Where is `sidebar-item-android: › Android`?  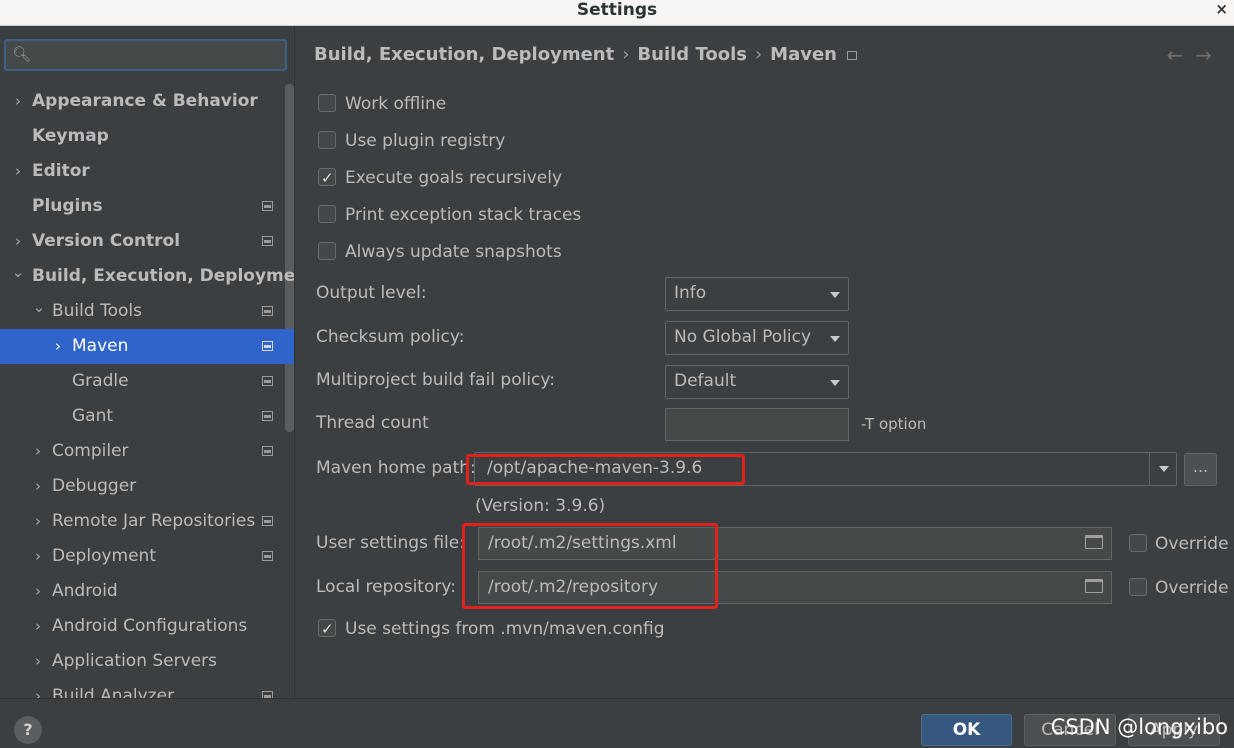
sidebar-item-android: › Android is located at coordinates (147, 591).